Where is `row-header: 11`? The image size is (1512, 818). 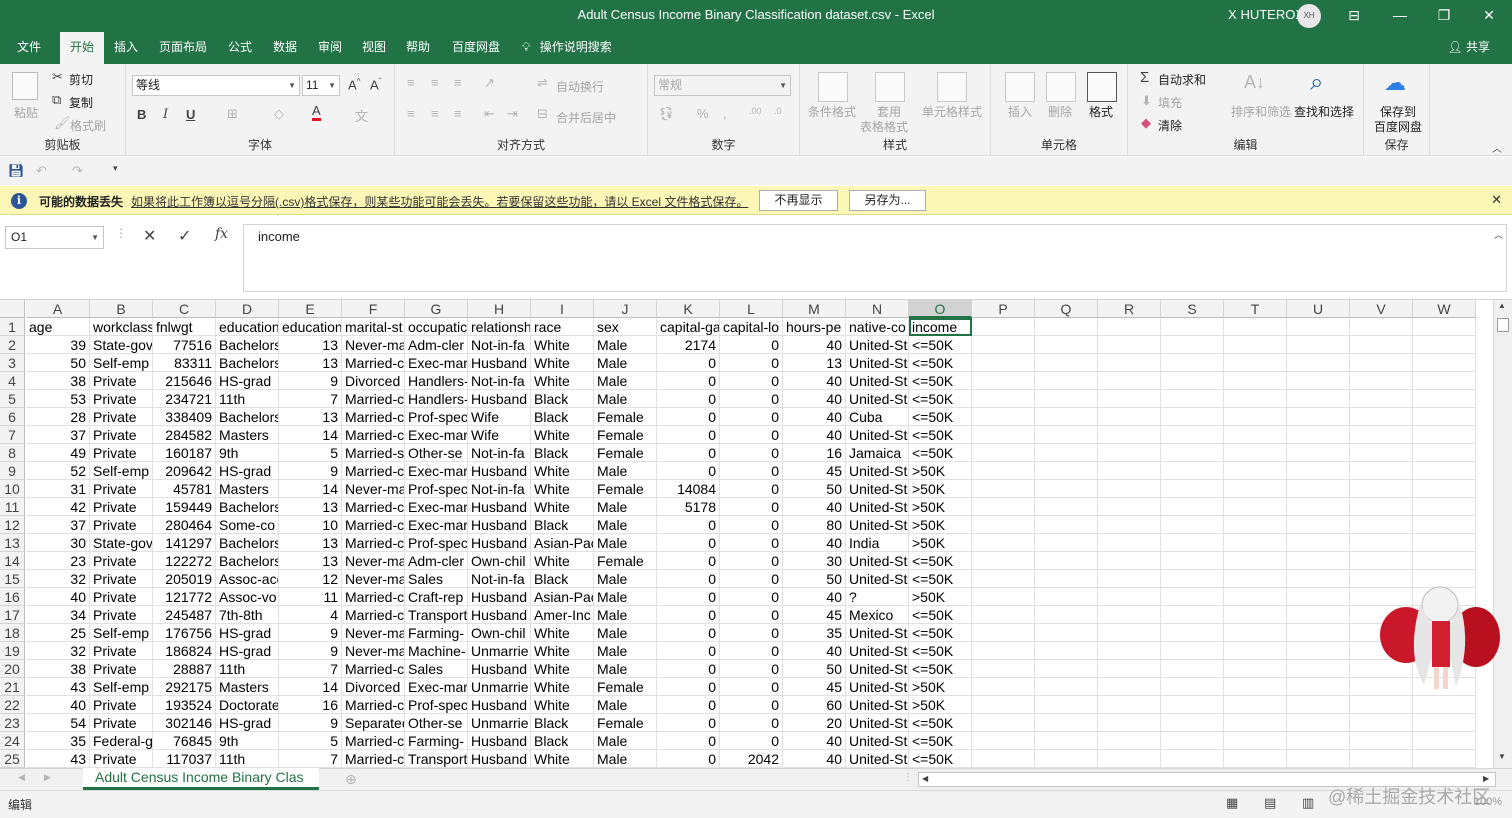
row-header: 11 is located at coordinates (12, 507).